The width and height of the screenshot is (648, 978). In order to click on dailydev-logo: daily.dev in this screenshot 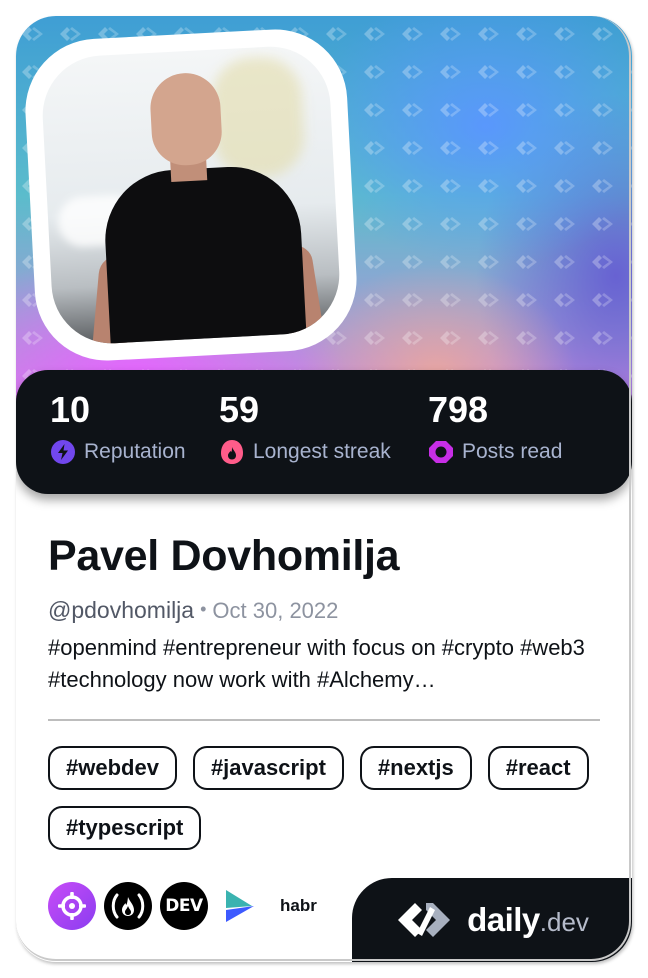, I will do `click(492, 920)`.